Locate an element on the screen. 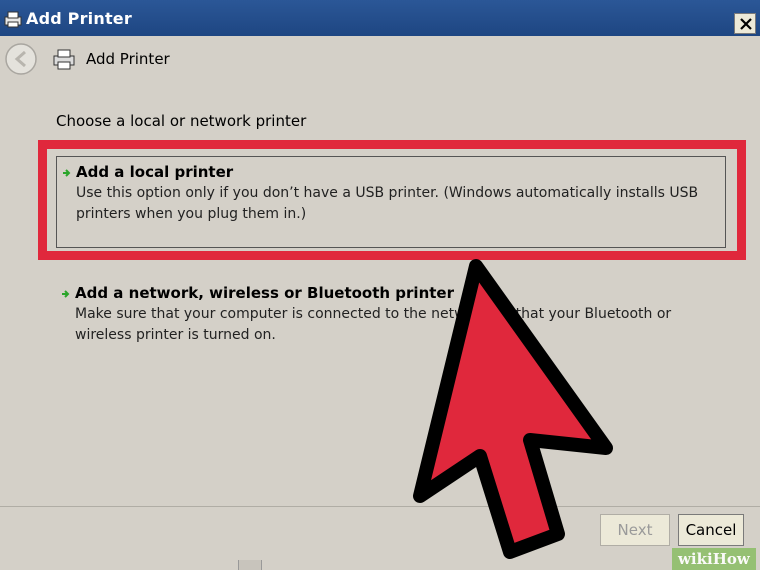  window-title: Add Printer is located at coordinates (79, 18).